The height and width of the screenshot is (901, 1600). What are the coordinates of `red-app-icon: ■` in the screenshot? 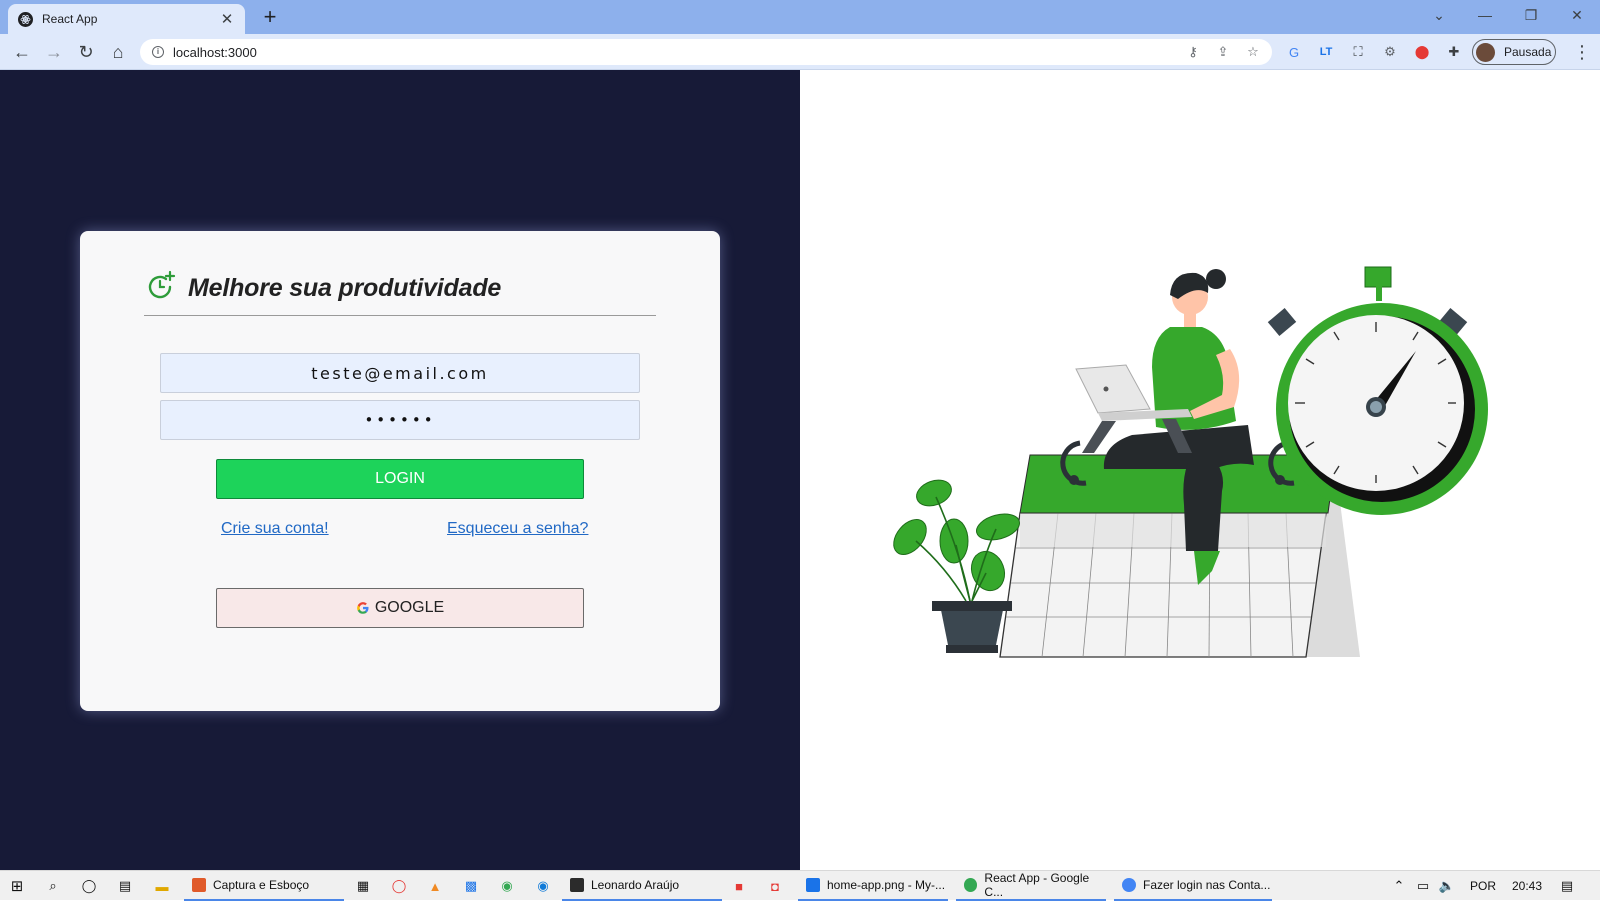 It's located at (739, 886).